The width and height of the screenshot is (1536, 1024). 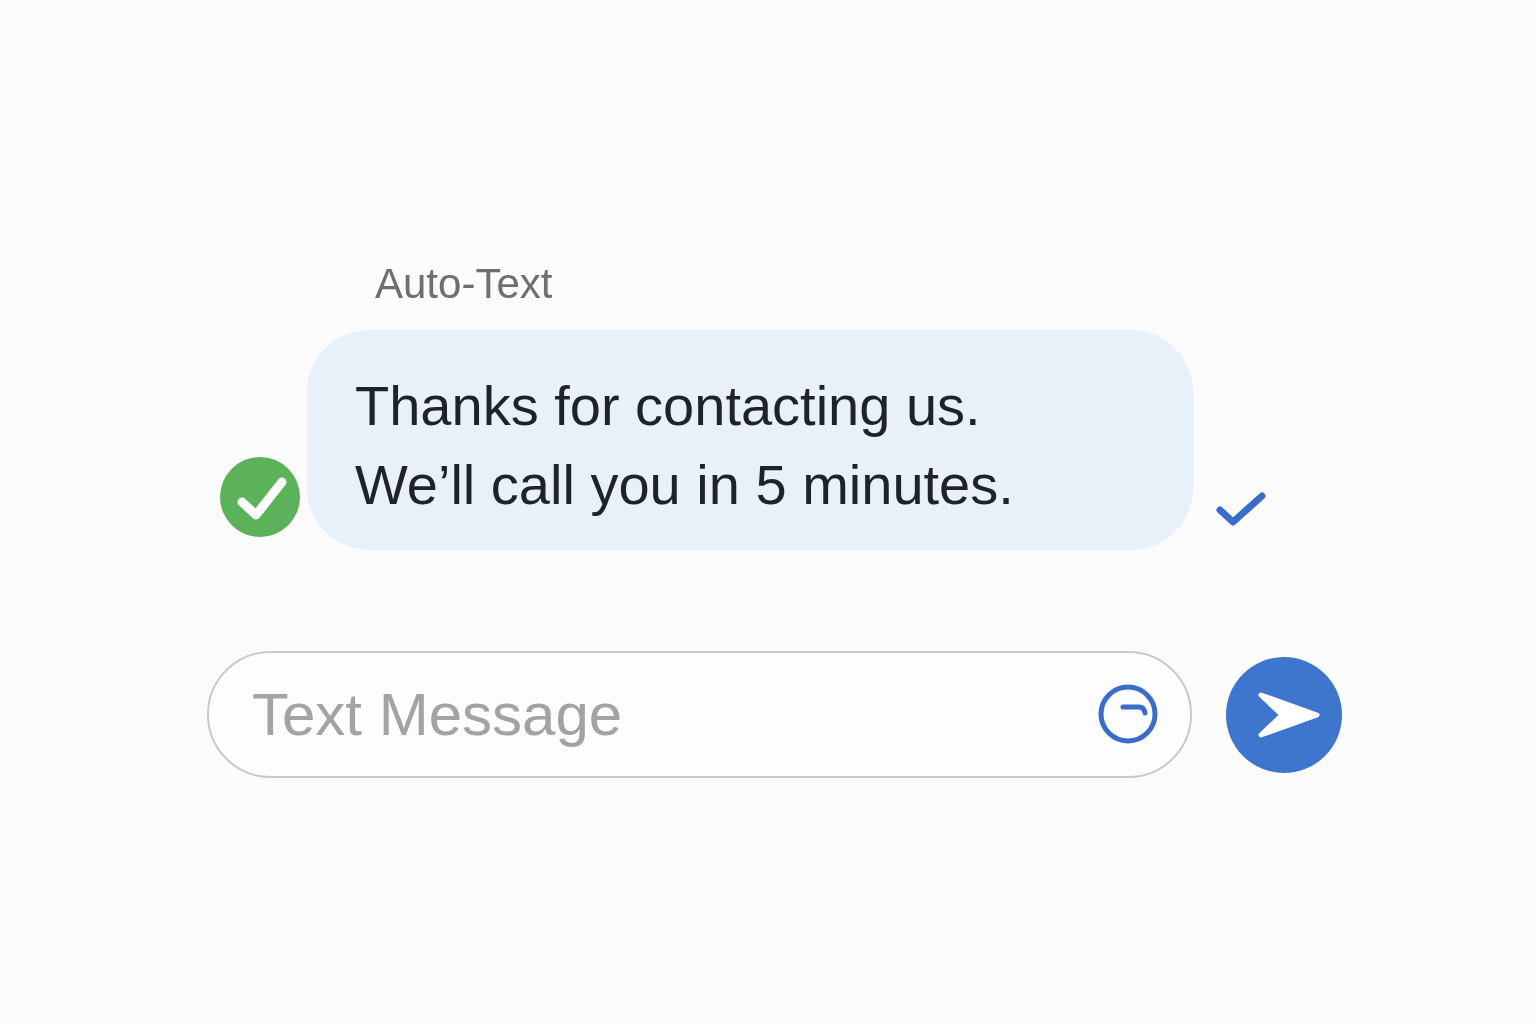 What do you see at coordinates (260, 497) in the screenshot?
I see `check-circle-icon` at bounding box center [260, 497].